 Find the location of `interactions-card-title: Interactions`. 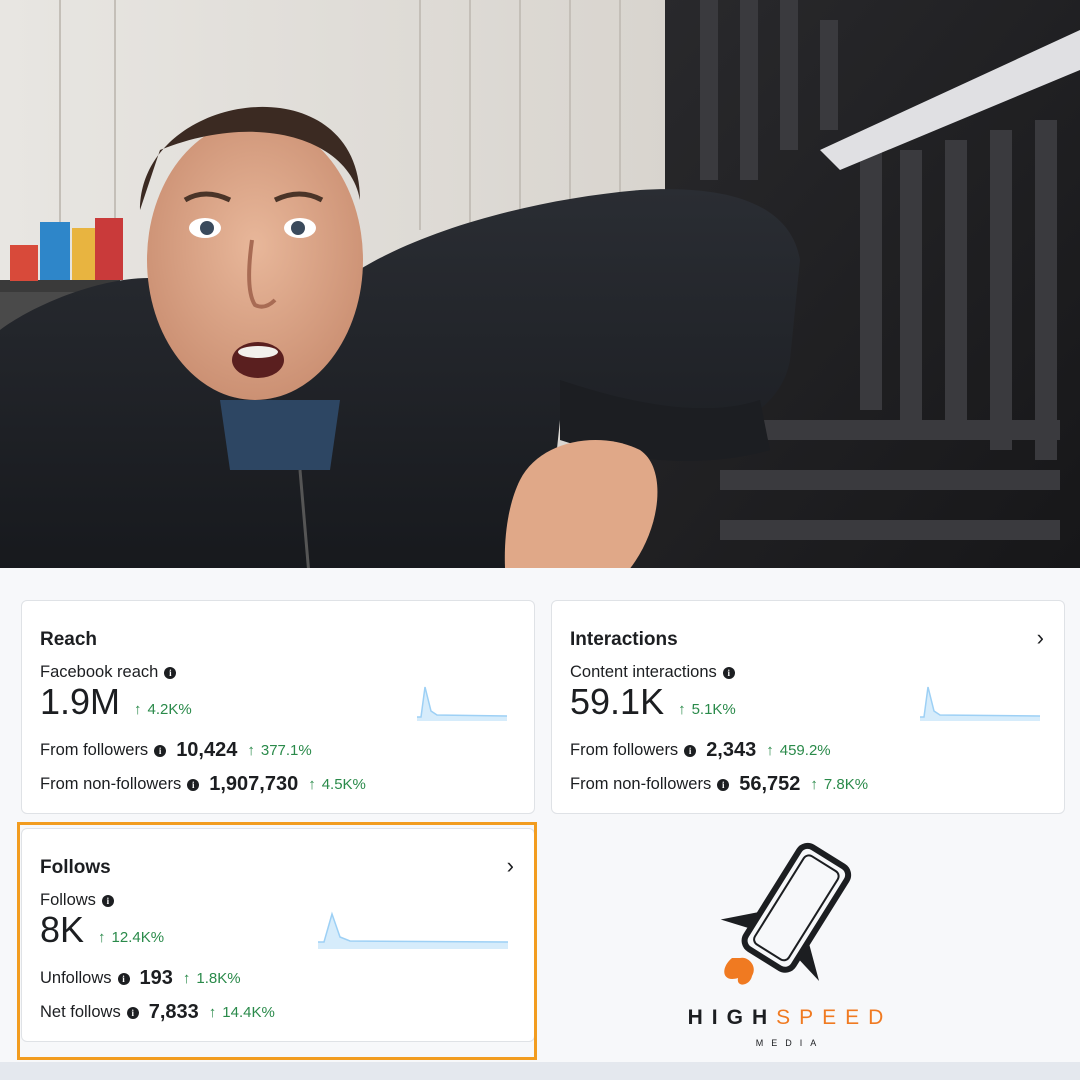

interactions-card-title: Interactions is located at coordinates (624, 639).